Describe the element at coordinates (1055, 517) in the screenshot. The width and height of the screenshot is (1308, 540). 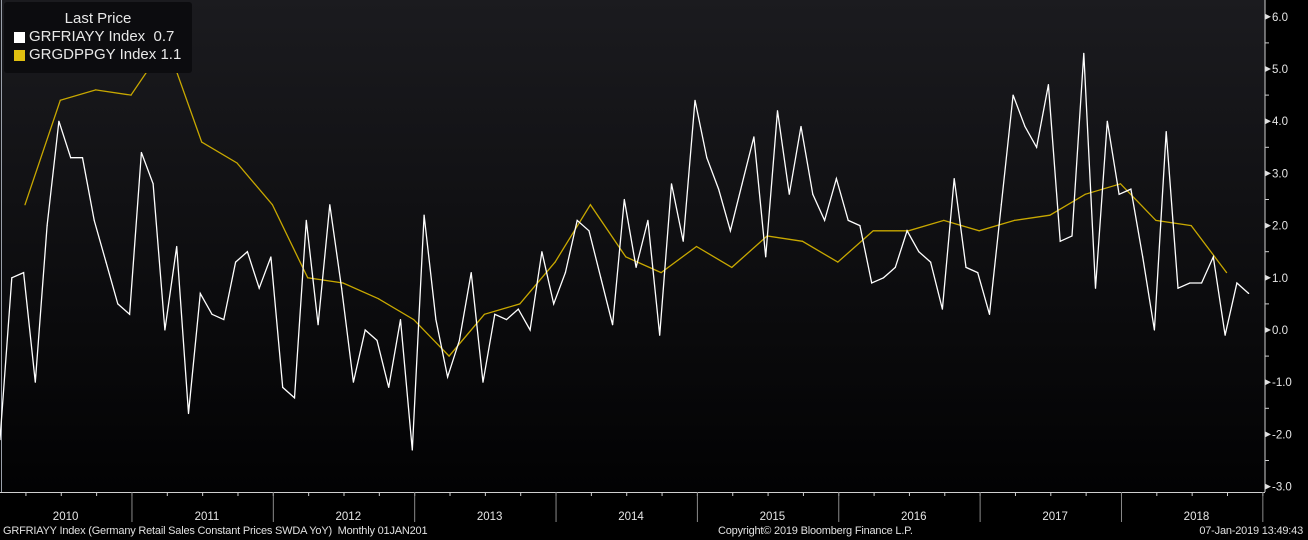
I see `x-tick-label: 2017` at that location.